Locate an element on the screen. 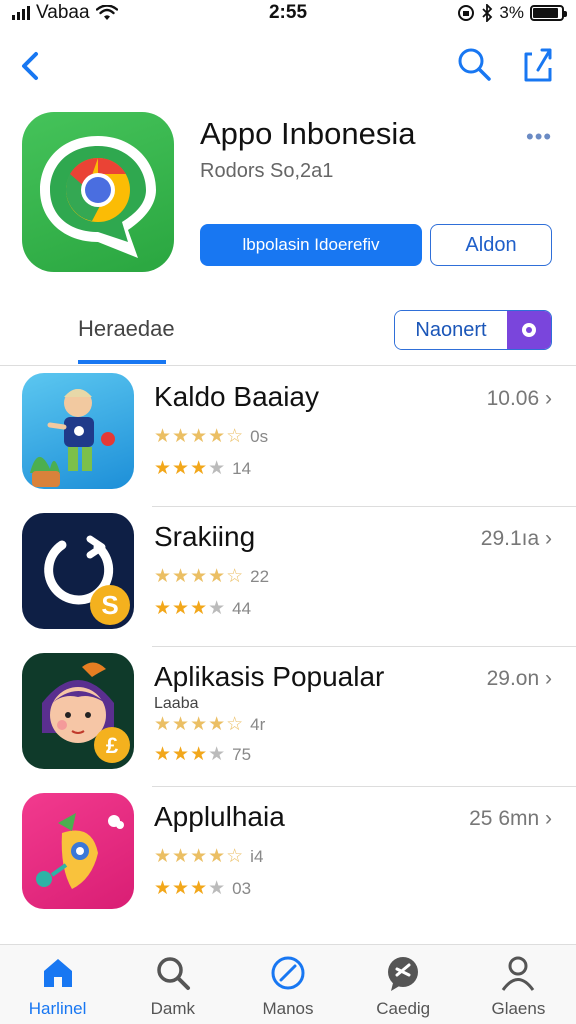 The width and height of the screenshot is (576, 1024). rating-line-primary: ★★★★☆ 4r is located at coordinates (209, 724).